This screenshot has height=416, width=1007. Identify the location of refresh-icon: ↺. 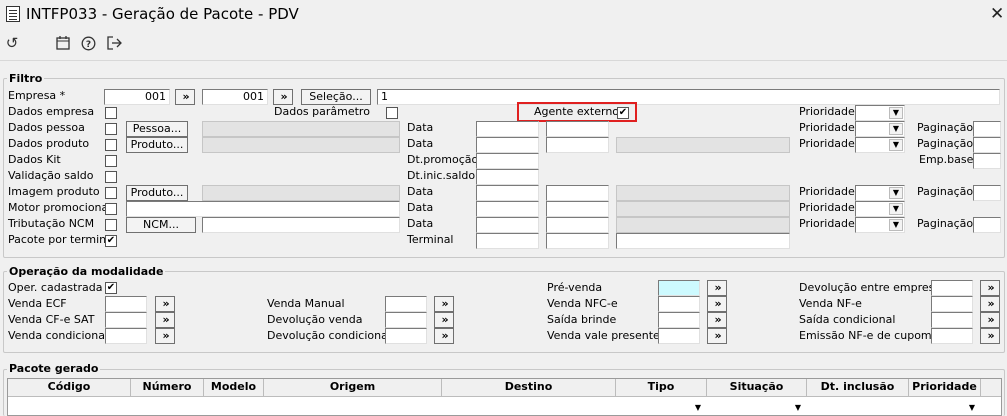
(12, 43).